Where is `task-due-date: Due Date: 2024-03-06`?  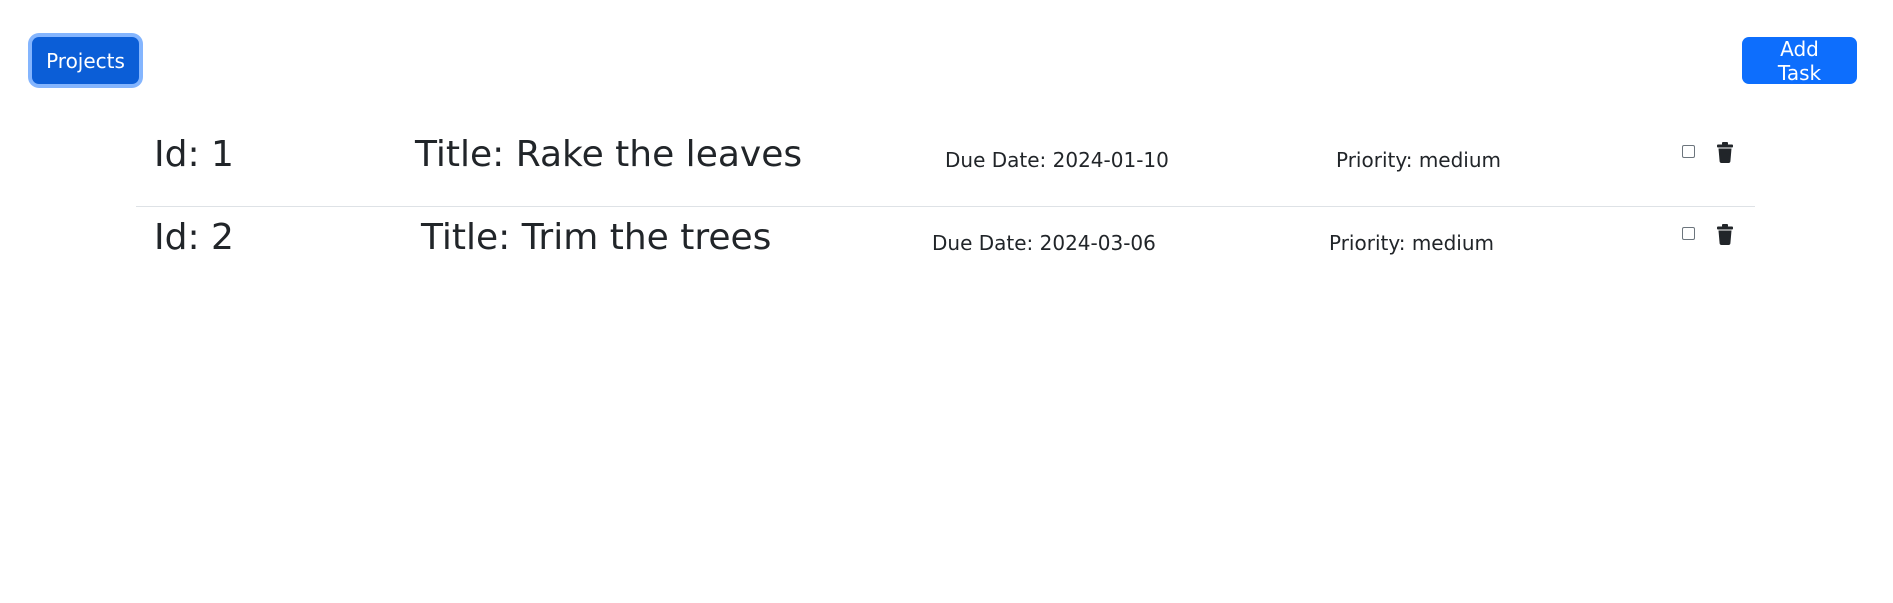 task-due-date: Due Date: 2024-03-06 is located at coordinates (1044, 243).